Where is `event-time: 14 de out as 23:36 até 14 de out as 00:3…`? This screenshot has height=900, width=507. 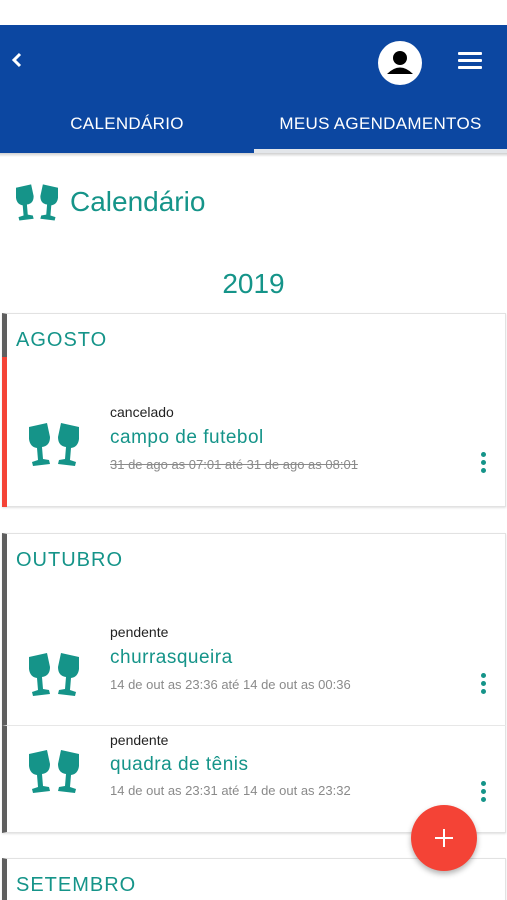 event-time: 14 de out as 23:36 até 14 de out as 00:3… is located at coordinates (230, 684).